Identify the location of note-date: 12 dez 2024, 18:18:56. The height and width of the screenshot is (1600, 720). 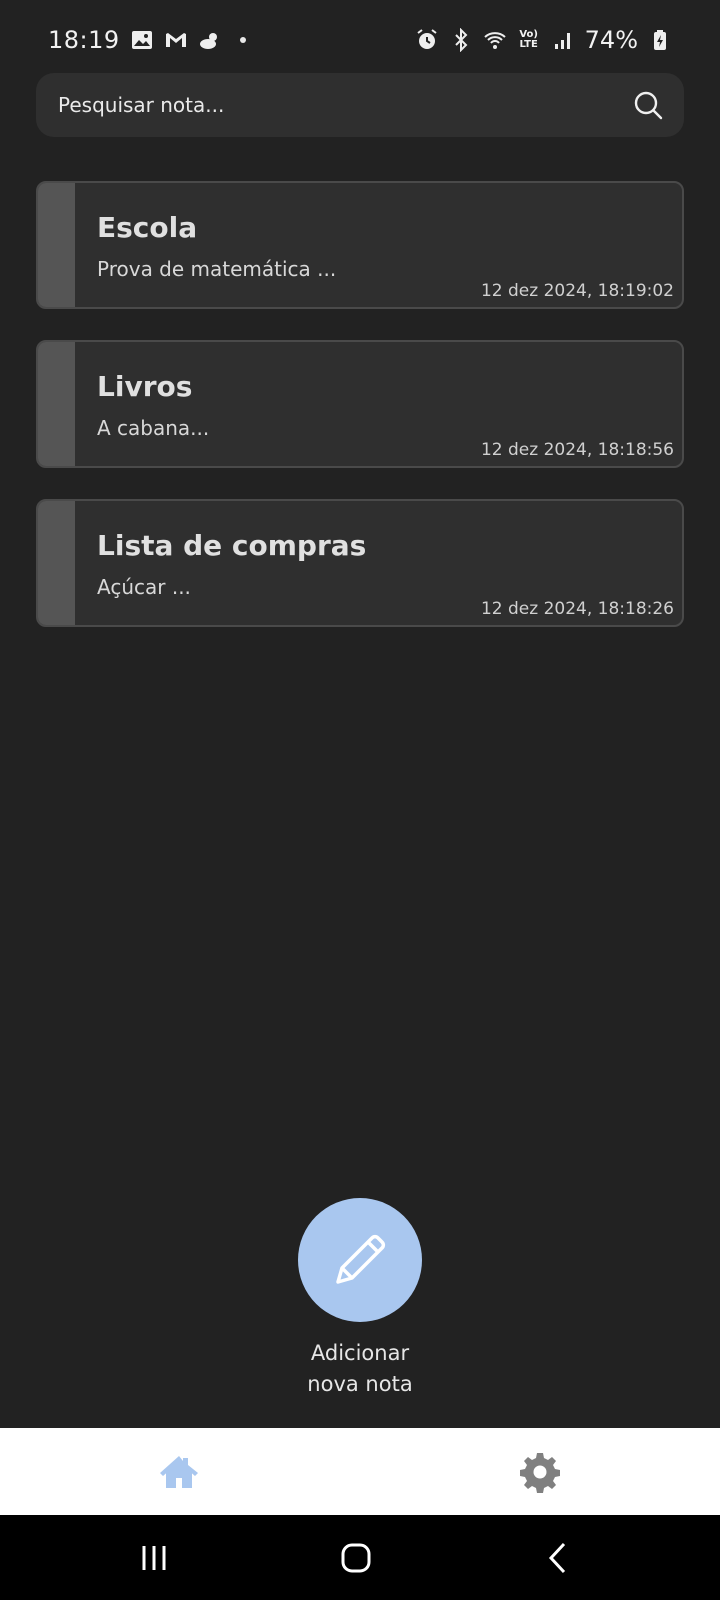
(577, 450).